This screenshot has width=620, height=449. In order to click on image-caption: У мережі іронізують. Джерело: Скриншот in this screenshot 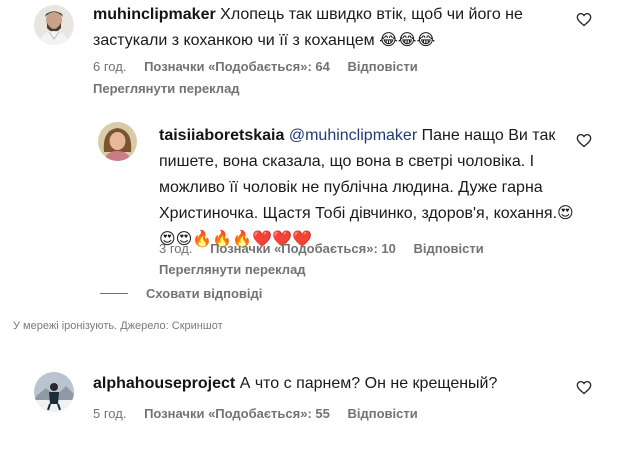, I will do `click(118, 326)`.